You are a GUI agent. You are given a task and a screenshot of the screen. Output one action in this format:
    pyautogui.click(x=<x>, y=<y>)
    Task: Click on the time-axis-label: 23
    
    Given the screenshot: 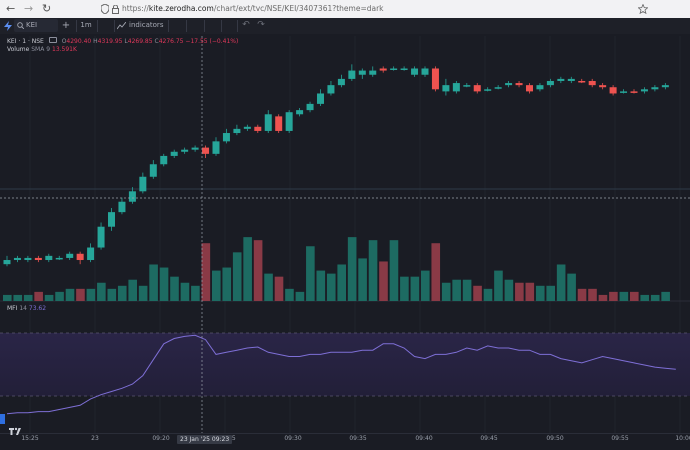 What is the action you would take?
    pyautogui.click(x=95, y=438)
    